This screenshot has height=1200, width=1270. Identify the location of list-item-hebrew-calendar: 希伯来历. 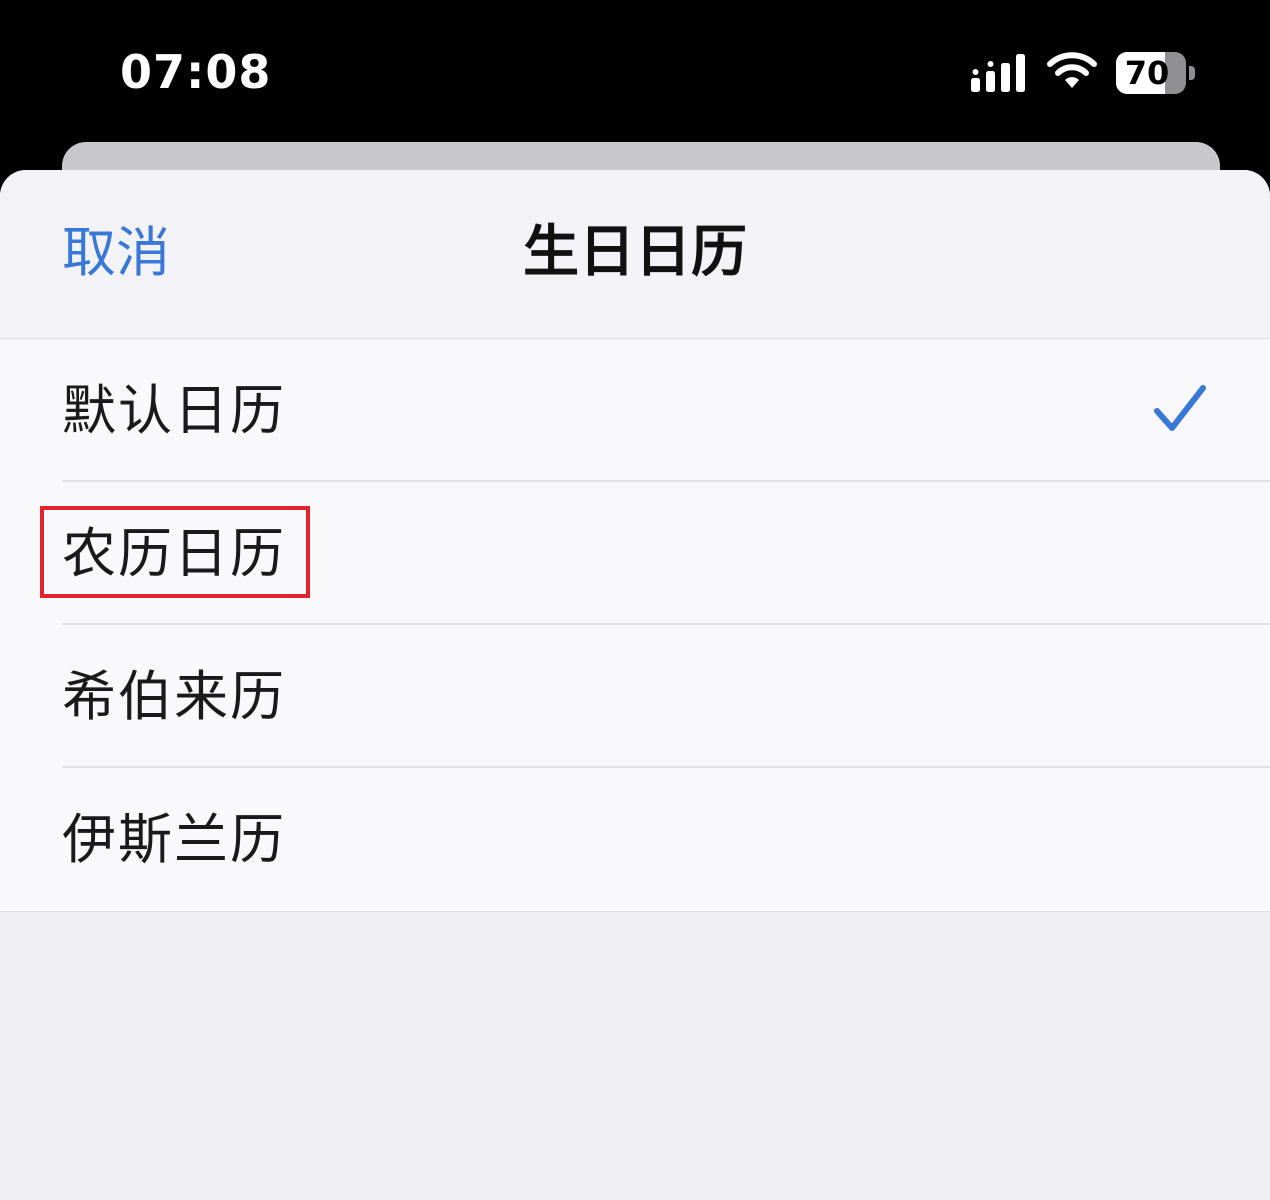
(635, 696).